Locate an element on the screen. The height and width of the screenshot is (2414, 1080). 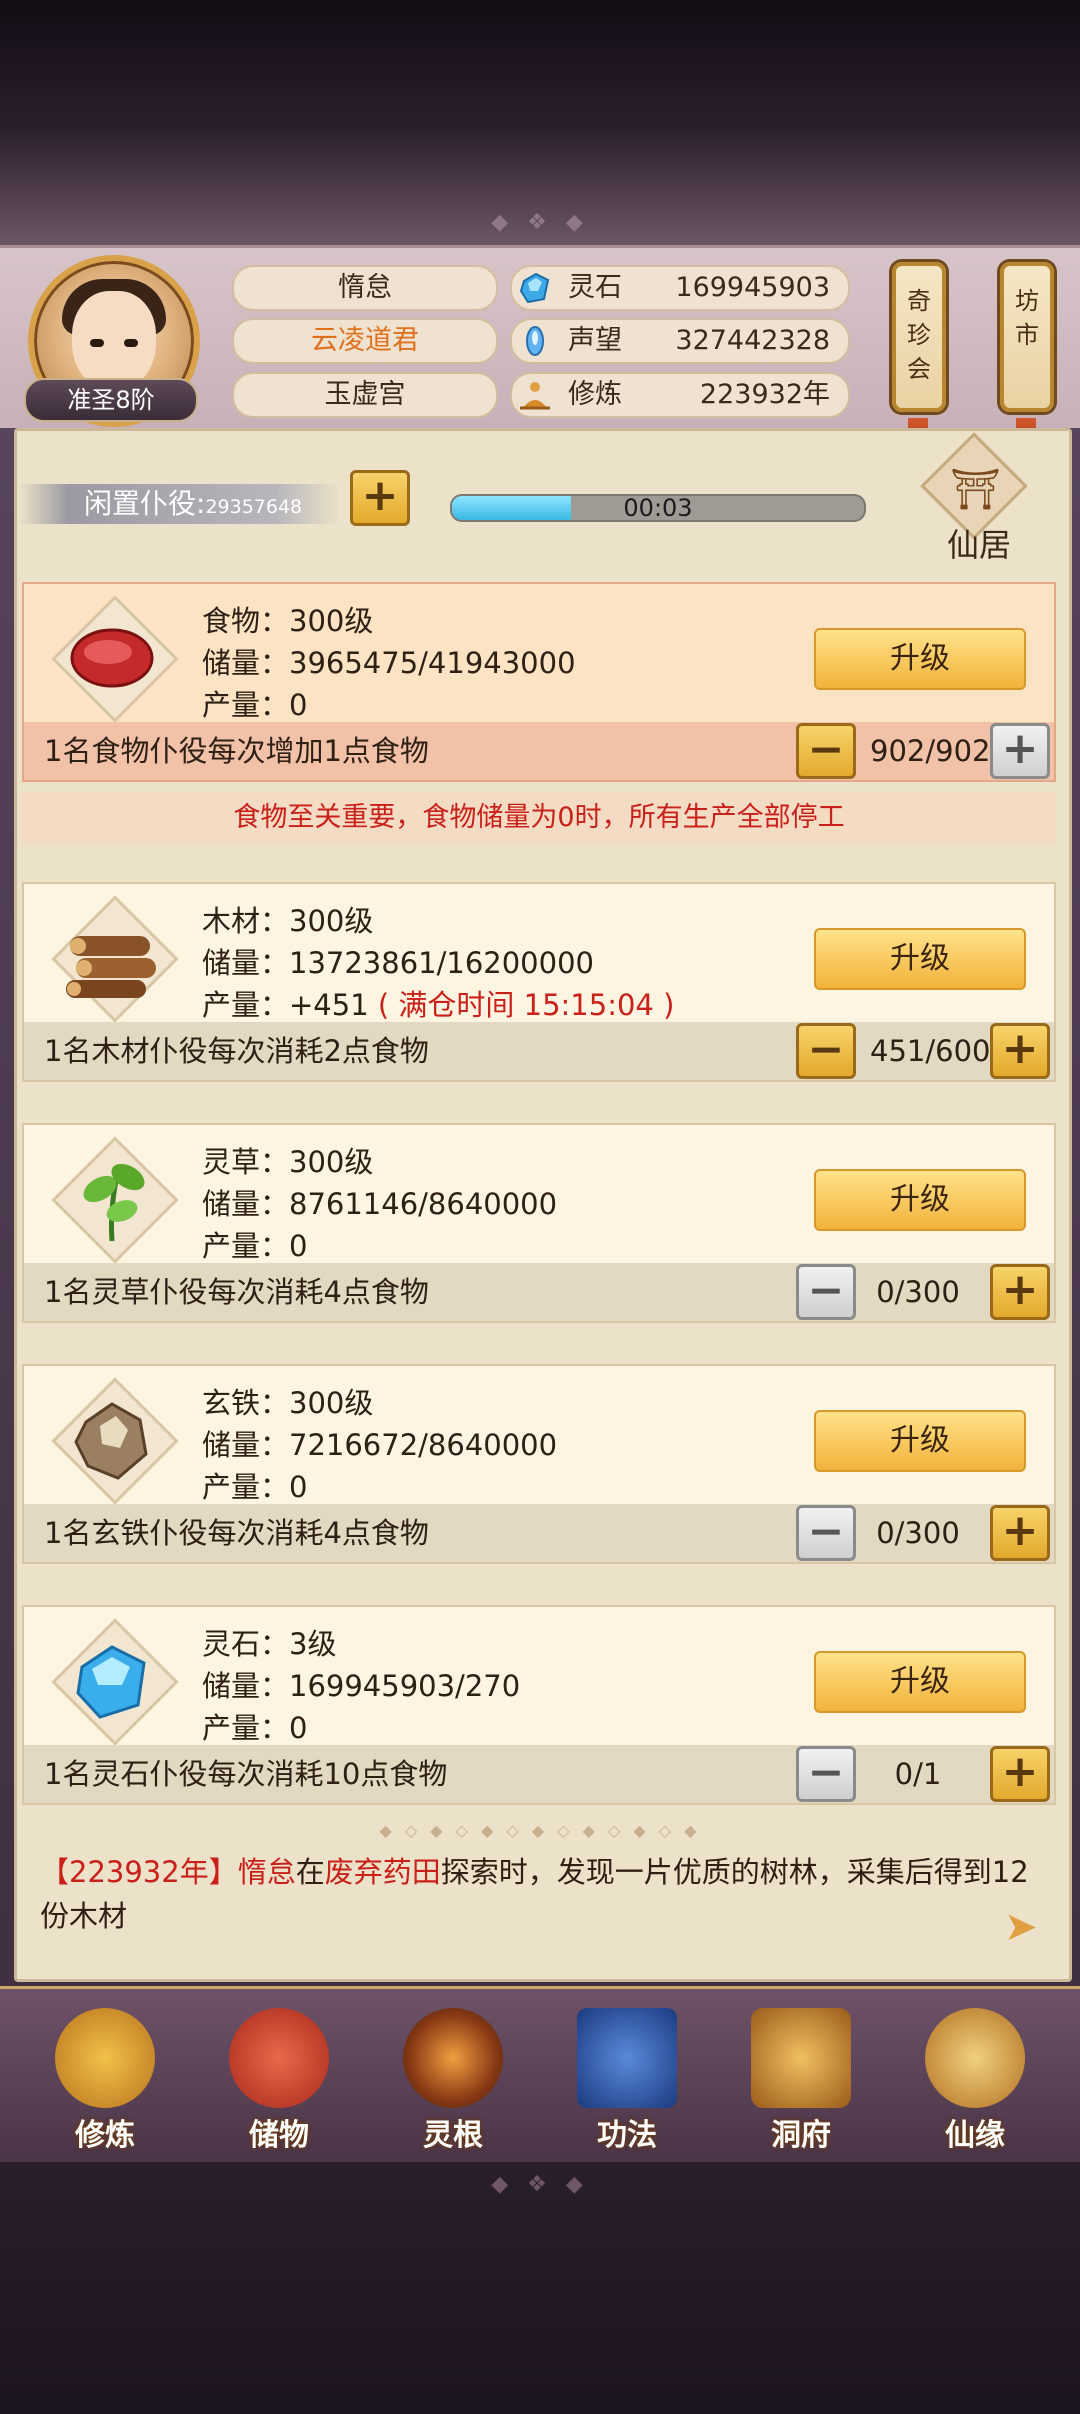
add-idle-servant-button: + is located at coordinates (380, 498).